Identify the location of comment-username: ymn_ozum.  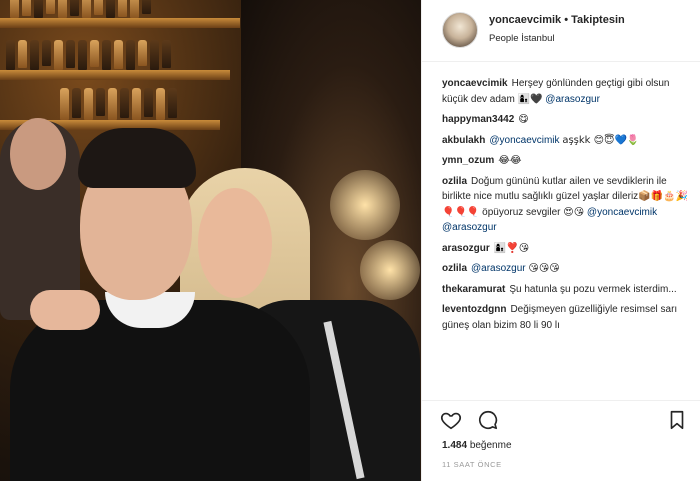
(468, 160).